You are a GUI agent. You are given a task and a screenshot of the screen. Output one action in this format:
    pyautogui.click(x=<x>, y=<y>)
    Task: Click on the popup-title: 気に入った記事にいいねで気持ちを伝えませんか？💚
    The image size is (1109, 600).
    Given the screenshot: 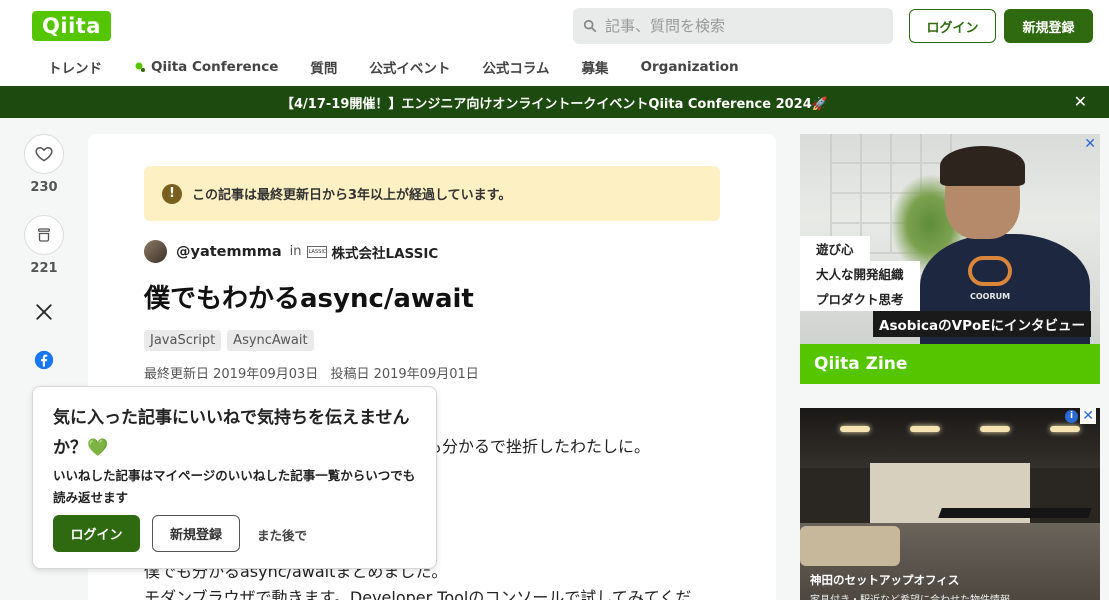 What is the action you would take?
    pyautogui.click(x=231, y=433)
    